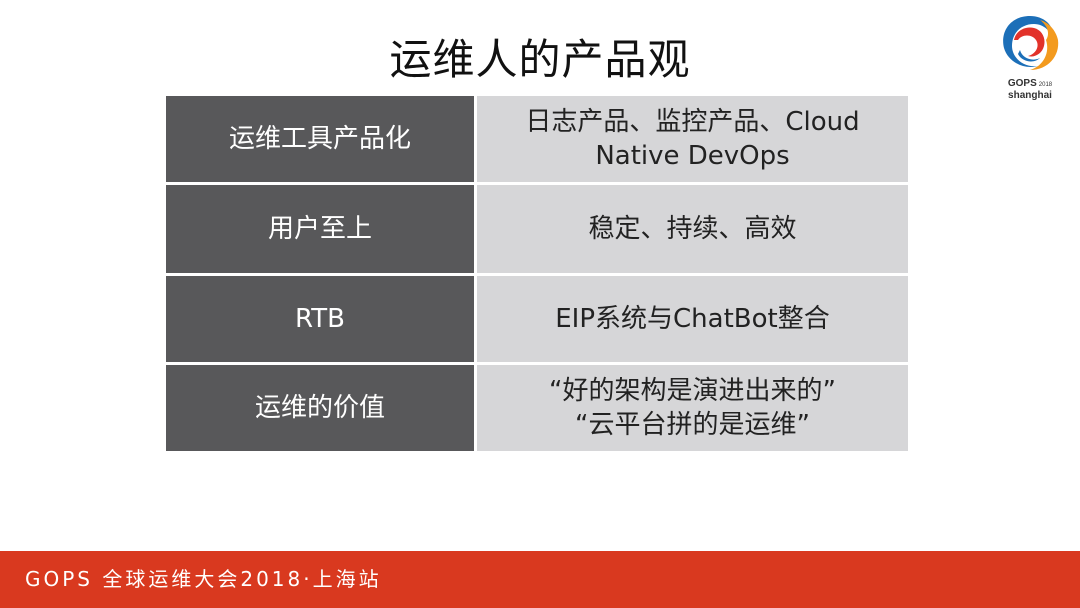  I want to click on table-row: 运维的价值 “好的架构是演进出来的” “云平台拼的是运维”, so click(537, 406).